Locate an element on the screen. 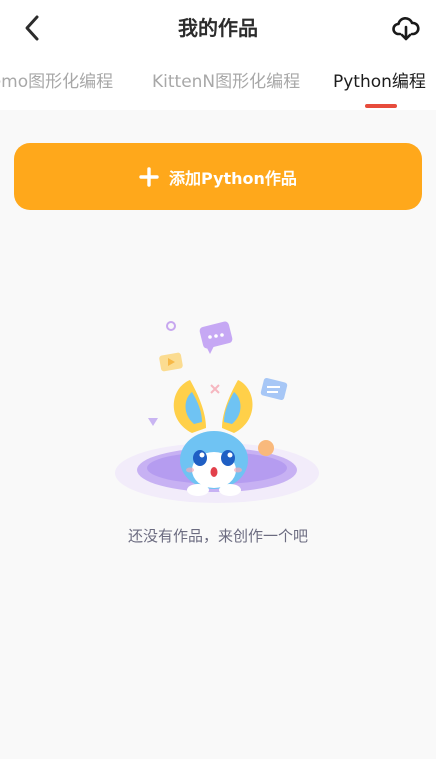 Image resolution: width=436 pixels, height=759 pixels. empty-state-illustration is located at coordinates (218, 410).